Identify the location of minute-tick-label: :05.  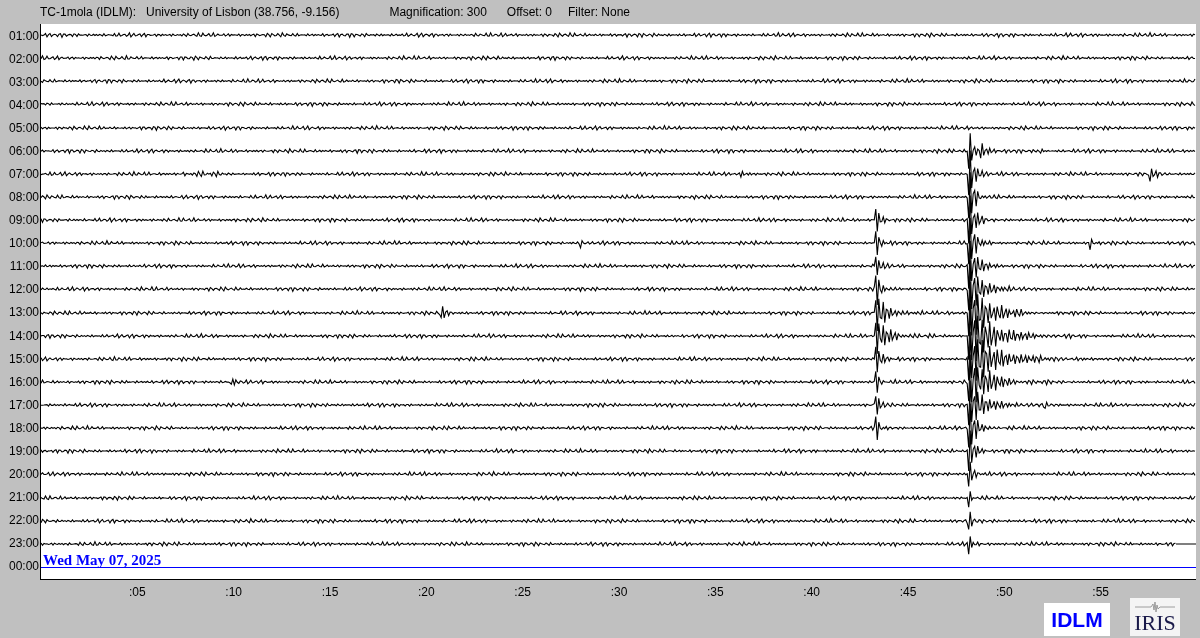
(137, 592).